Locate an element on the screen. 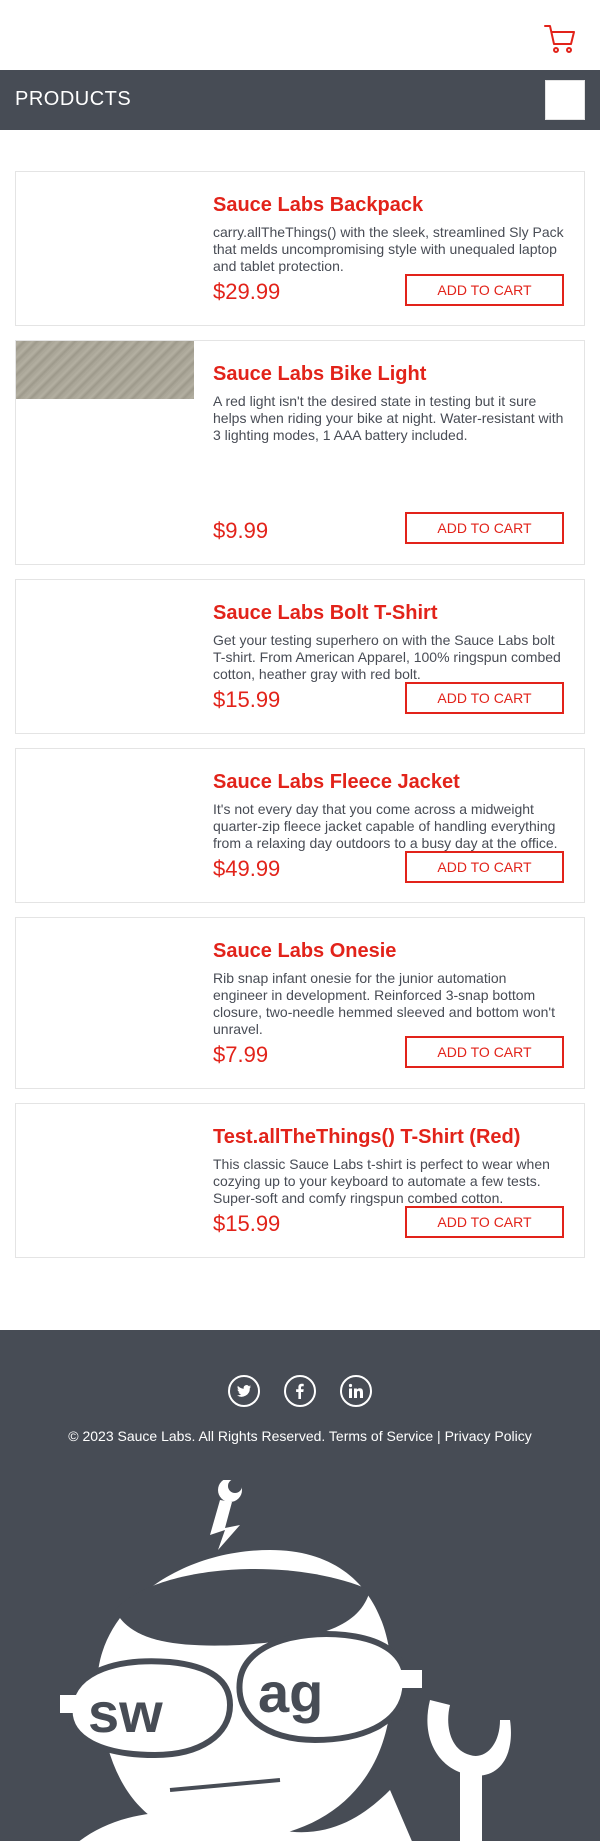 Image resolution: width=600 pixels, height=1841 pixels. shopping-cart-icon is located at coordinates (560, 39).